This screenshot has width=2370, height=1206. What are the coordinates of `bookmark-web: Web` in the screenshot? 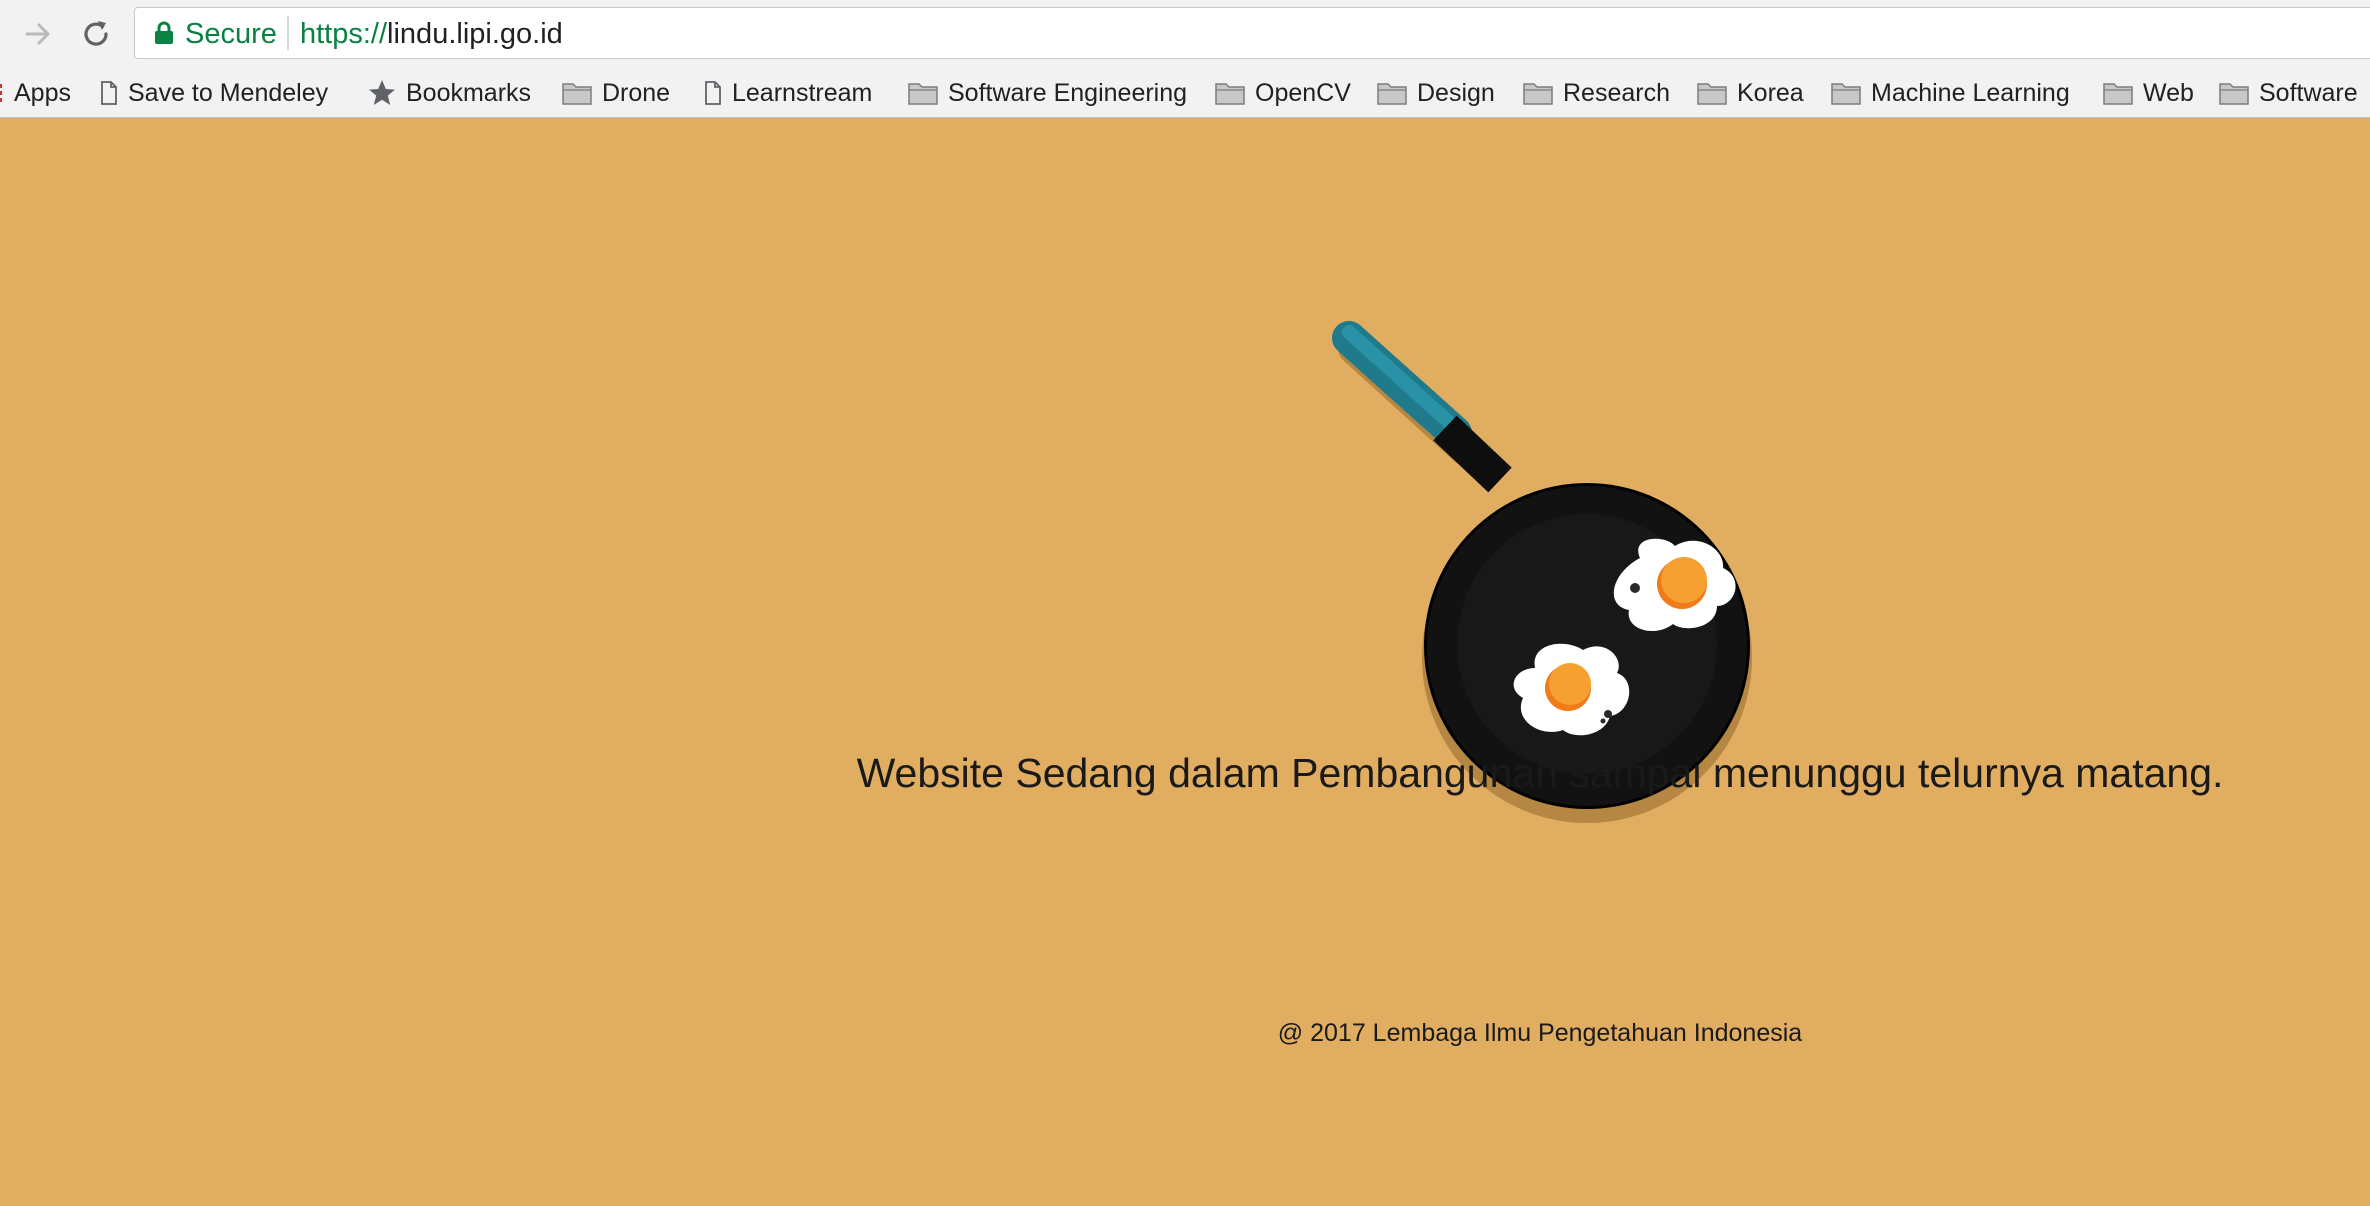 It's located at (2148, 93).